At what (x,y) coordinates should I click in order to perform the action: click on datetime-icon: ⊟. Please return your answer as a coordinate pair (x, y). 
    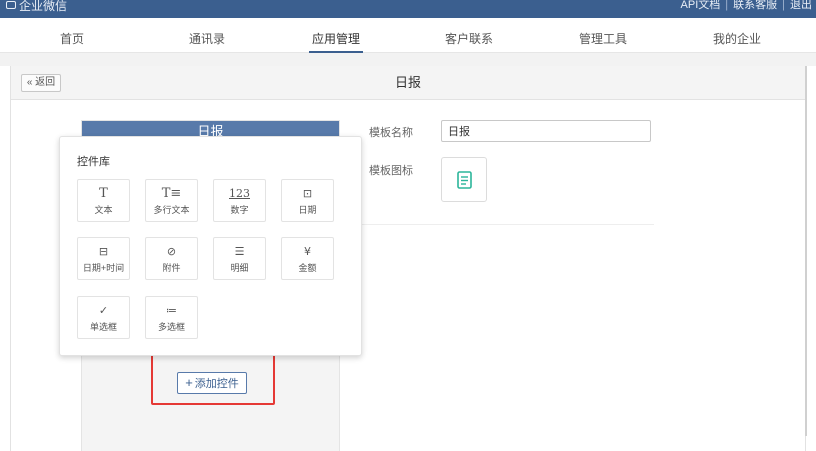
    Looking at the image, I should click on (103, 251).